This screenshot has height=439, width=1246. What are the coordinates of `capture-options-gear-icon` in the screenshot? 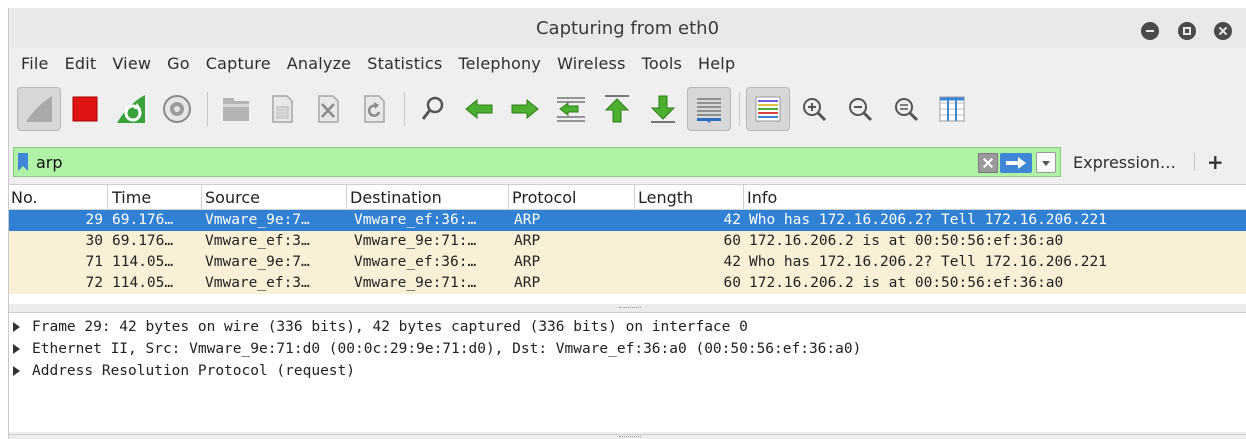 It's located at (177, 109).